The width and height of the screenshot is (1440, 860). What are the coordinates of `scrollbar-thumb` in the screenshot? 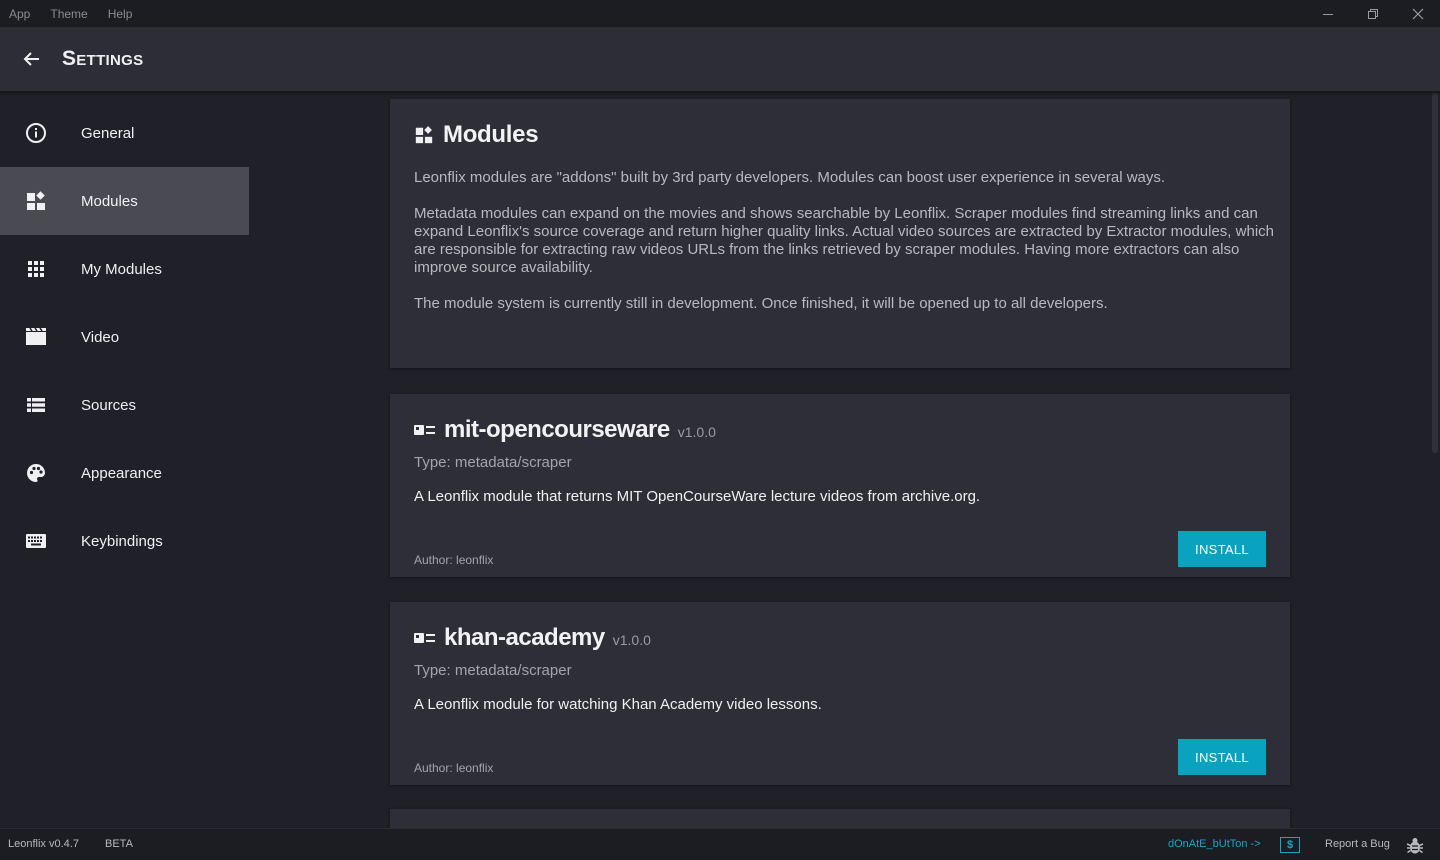 It's located at (1435, 273).